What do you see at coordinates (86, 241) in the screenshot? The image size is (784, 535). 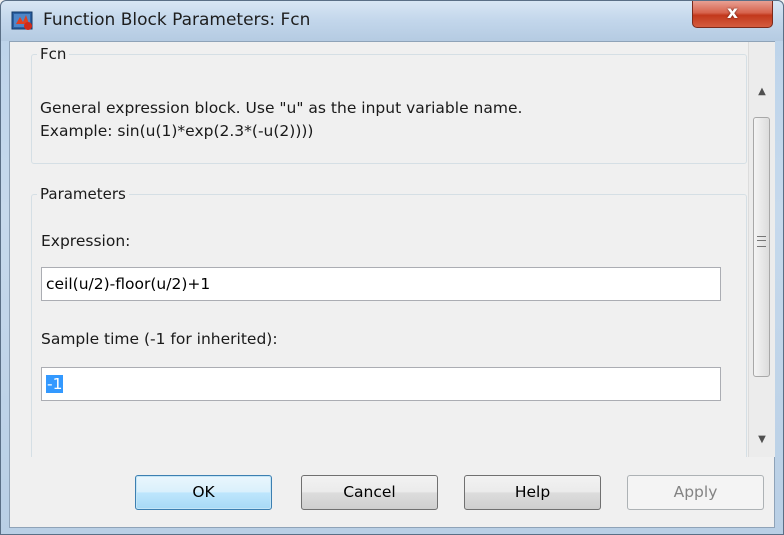 I see `expression-label: Expression:` at bounding box center [86, 241].